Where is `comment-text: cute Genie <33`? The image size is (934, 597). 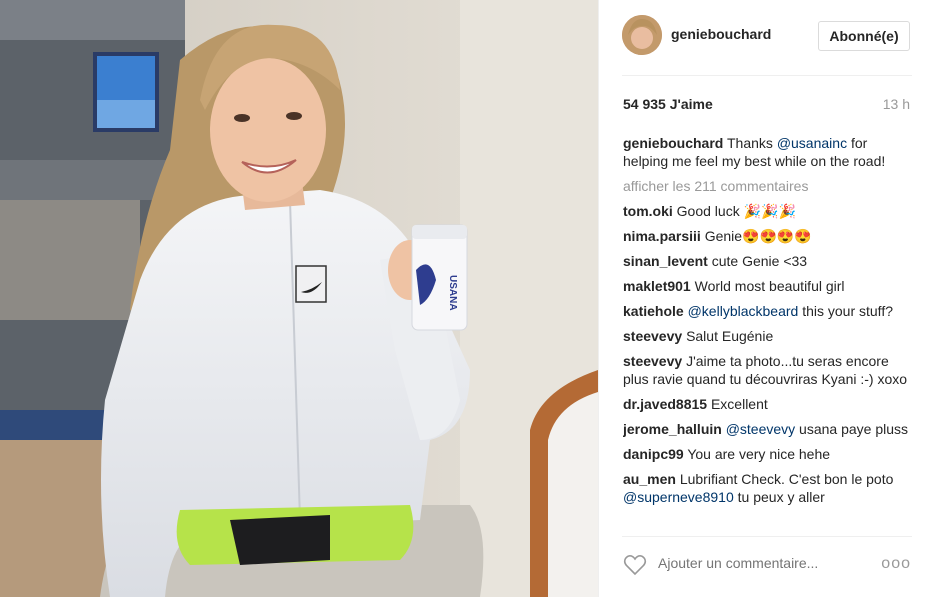
comment-text: cute Genie <33 is located at coordinates (759, 261).